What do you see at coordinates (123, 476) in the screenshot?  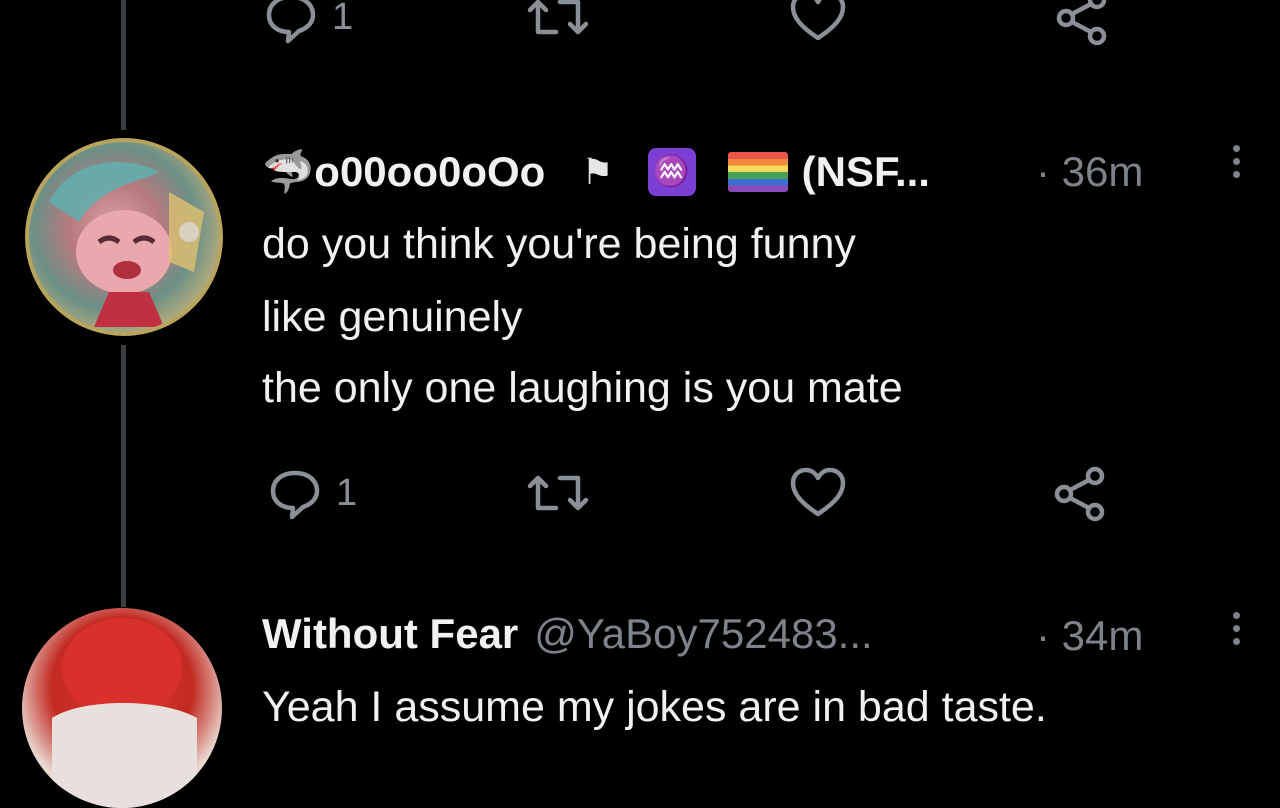 I see `thread-line-middle` at bounding box center [123, 476].